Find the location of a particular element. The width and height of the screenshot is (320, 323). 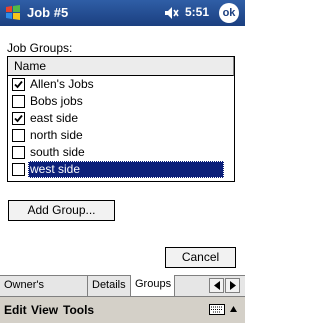

tab-scroll-left-button is located at coordinates (216, 285).